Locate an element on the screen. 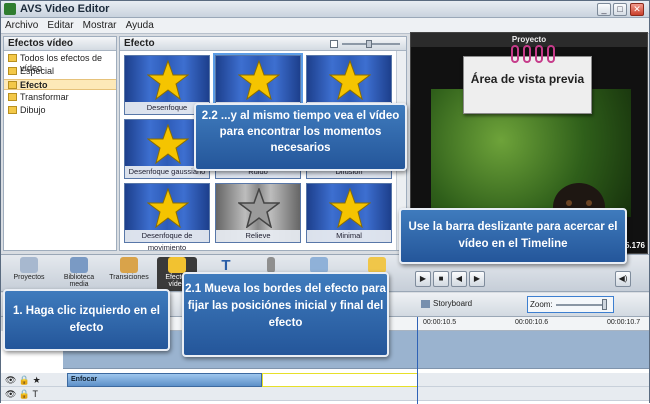  tree-item-transformar: Transformar is located at coordinates (60, 97).